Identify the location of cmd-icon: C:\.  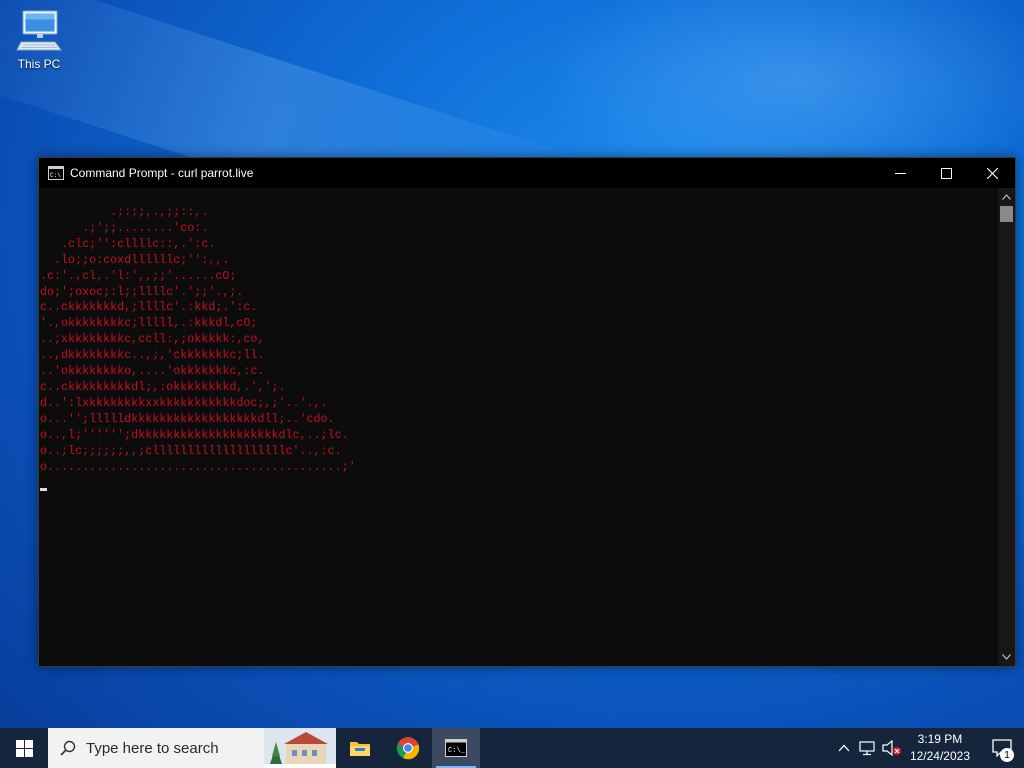
(56, 173).